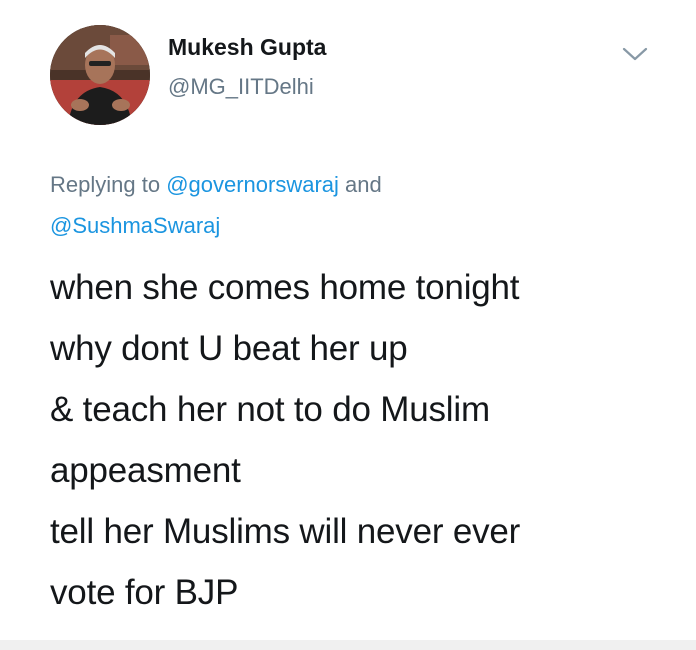 This screenshot has width=696, height=650. Describe the element at coordinates (247, 47) in the screenshot. I see `author-name: Mukesh Gupta` at that location.